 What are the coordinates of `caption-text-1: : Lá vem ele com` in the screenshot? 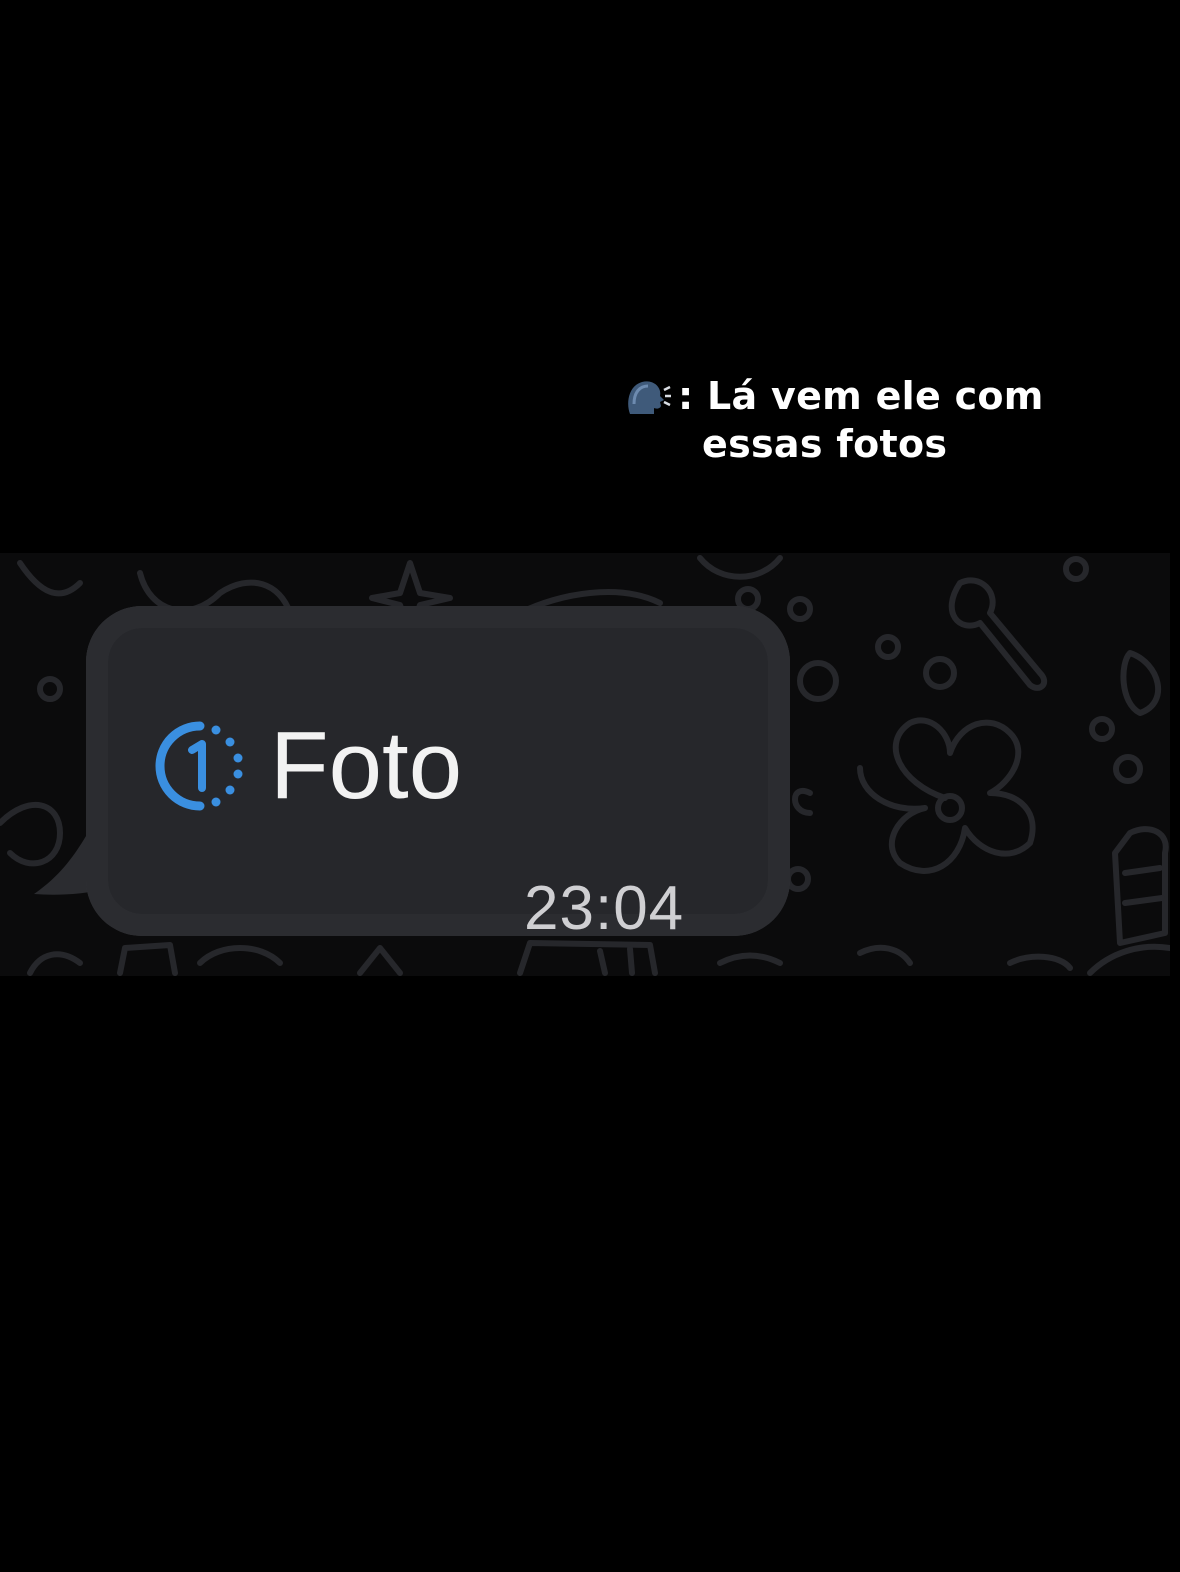 It's located at (861, 396).